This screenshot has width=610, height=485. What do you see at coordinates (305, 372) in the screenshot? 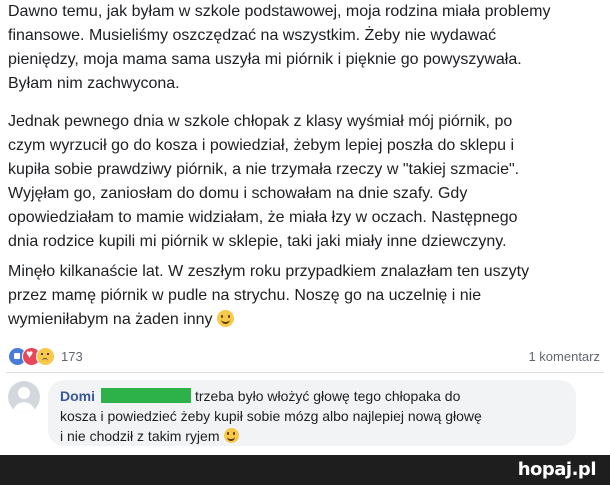
I see `divider` at bounding box center [305, 372].